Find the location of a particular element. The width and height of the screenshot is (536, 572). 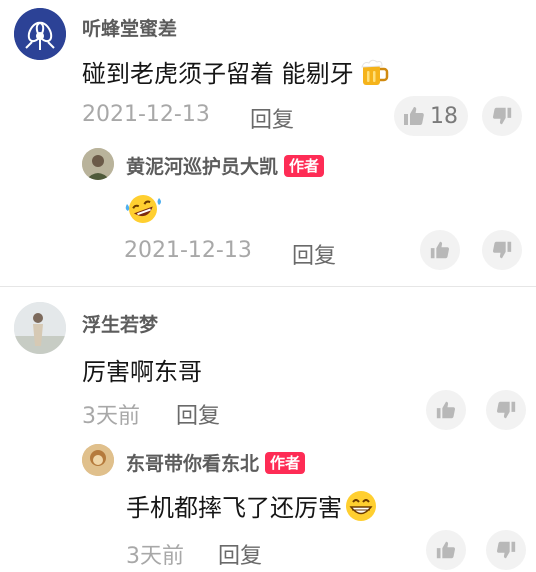

reply-text is located at coordinates (143, 211).